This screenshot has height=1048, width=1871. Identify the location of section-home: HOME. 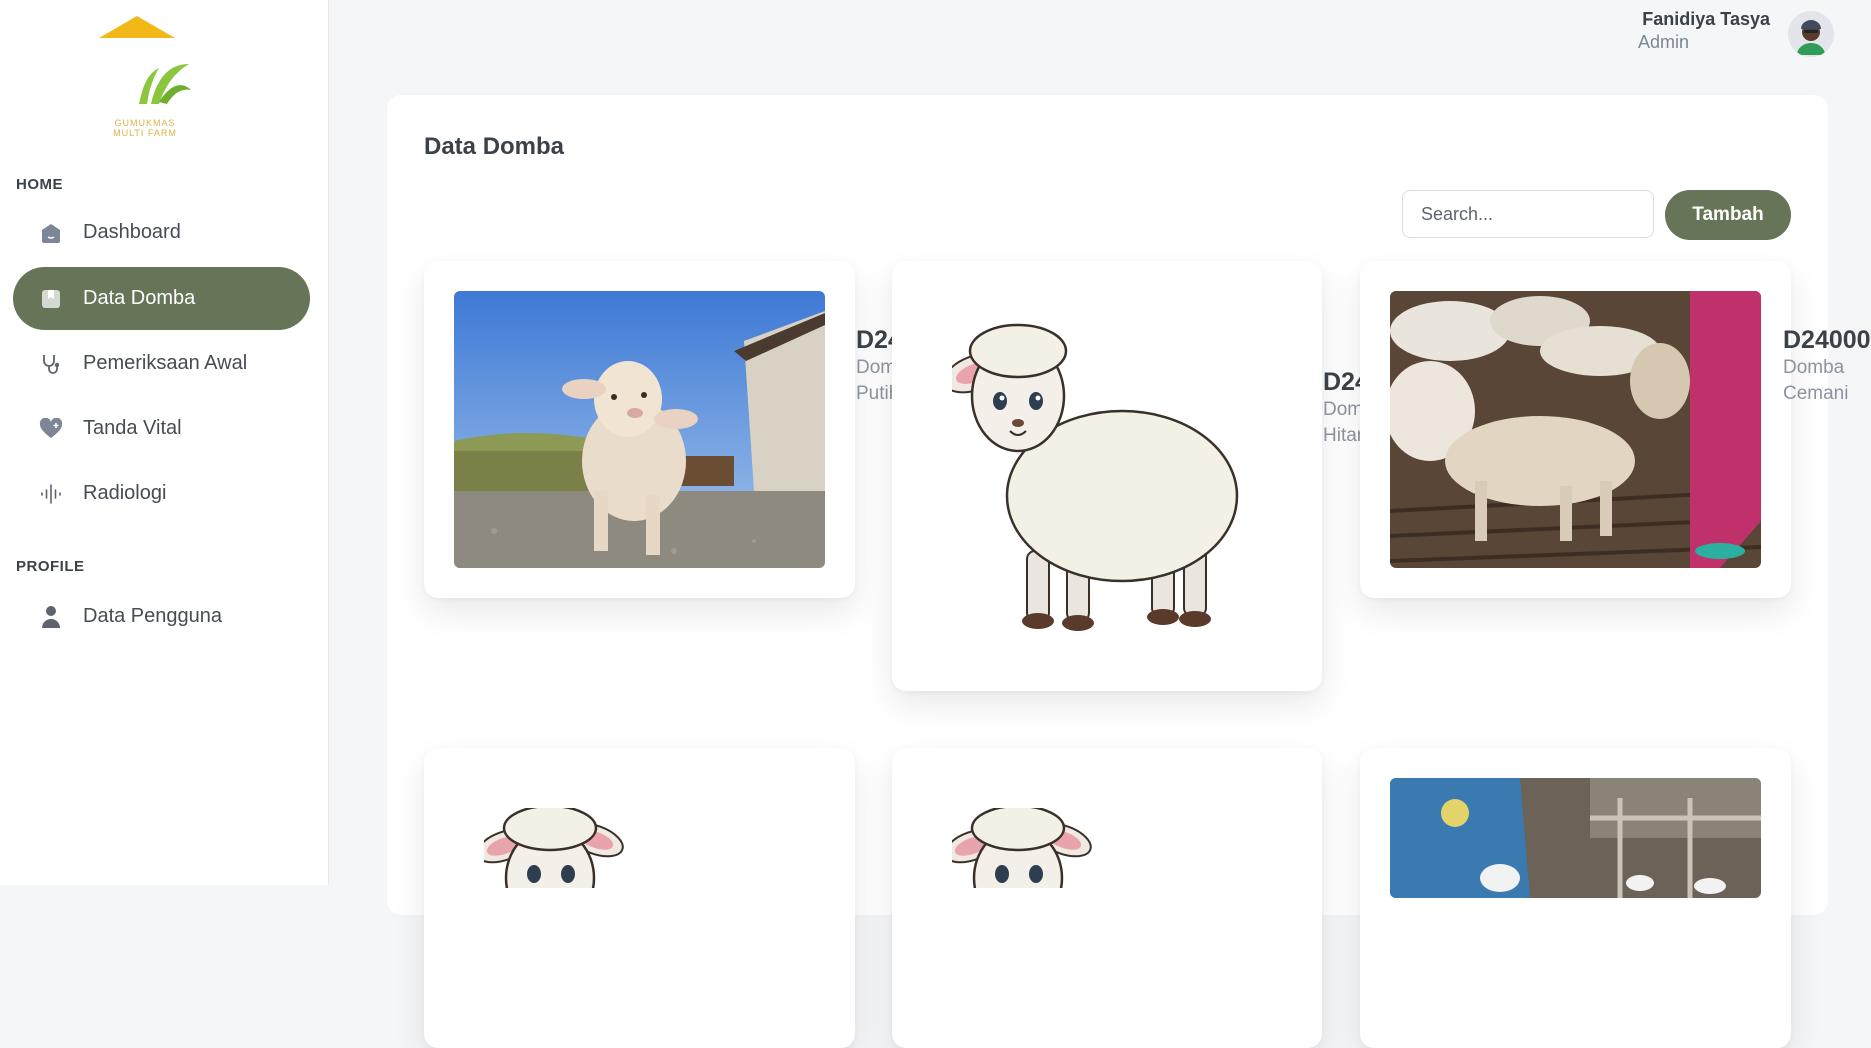
(39, 184).